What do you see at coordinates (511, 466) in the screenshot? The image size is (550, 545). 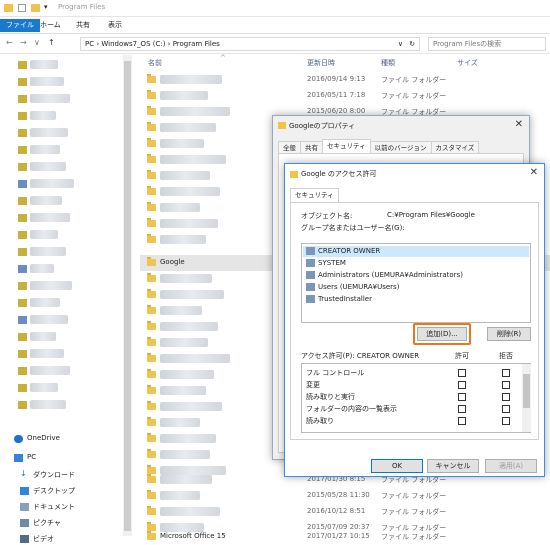 I see `apply-button: 適用(A)` at bounding box center [511, 466].